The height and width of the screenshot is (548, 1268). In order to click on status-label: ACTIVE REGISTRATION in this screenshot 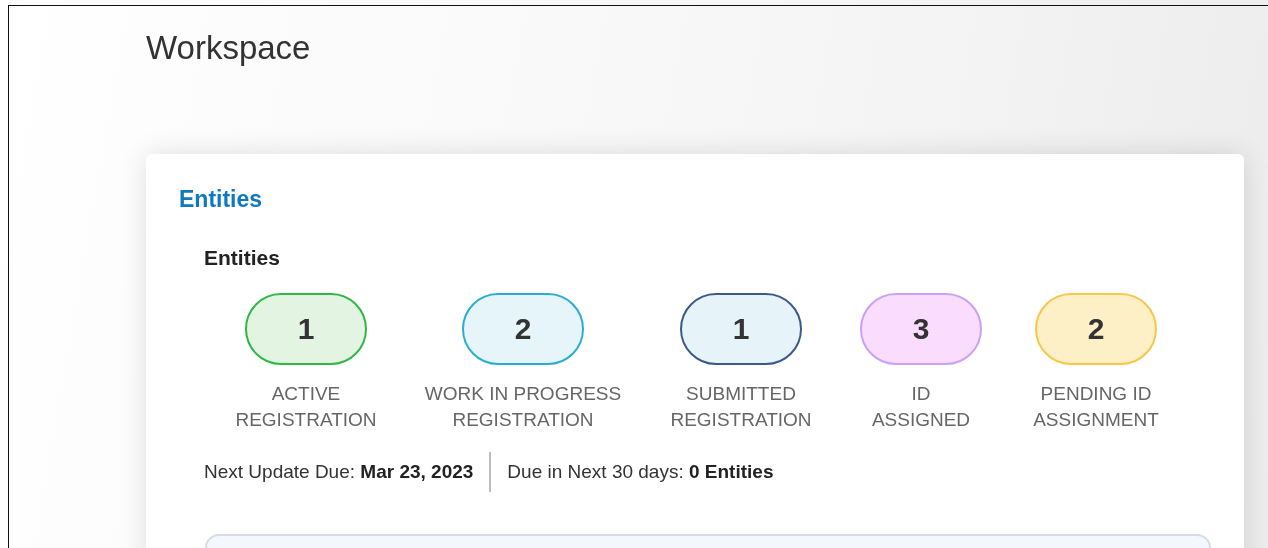, I will do `click(306, 407)`.